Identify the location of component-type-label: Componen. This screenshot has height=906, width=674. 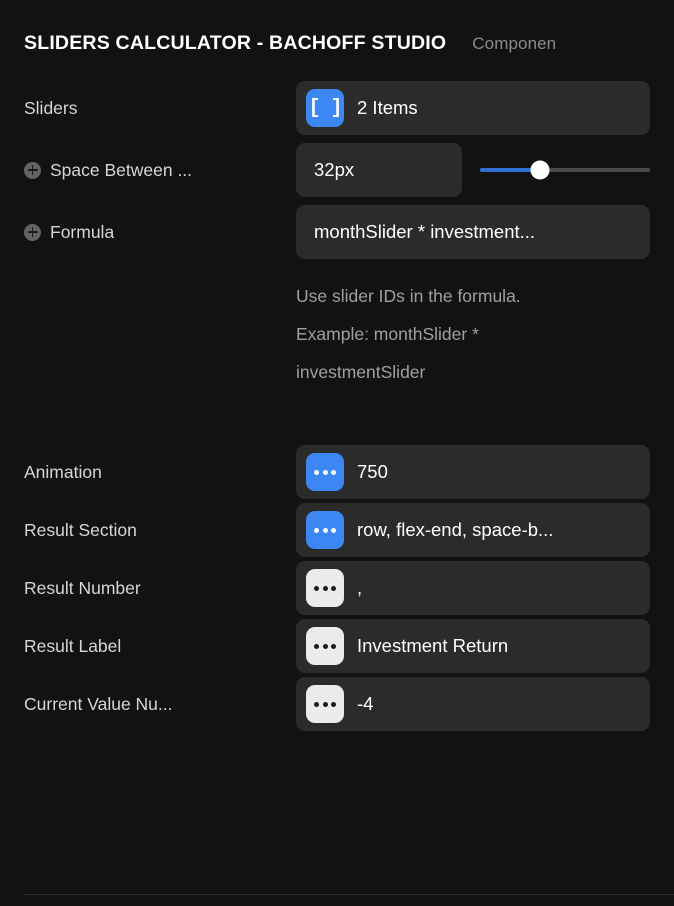
(514, 43).